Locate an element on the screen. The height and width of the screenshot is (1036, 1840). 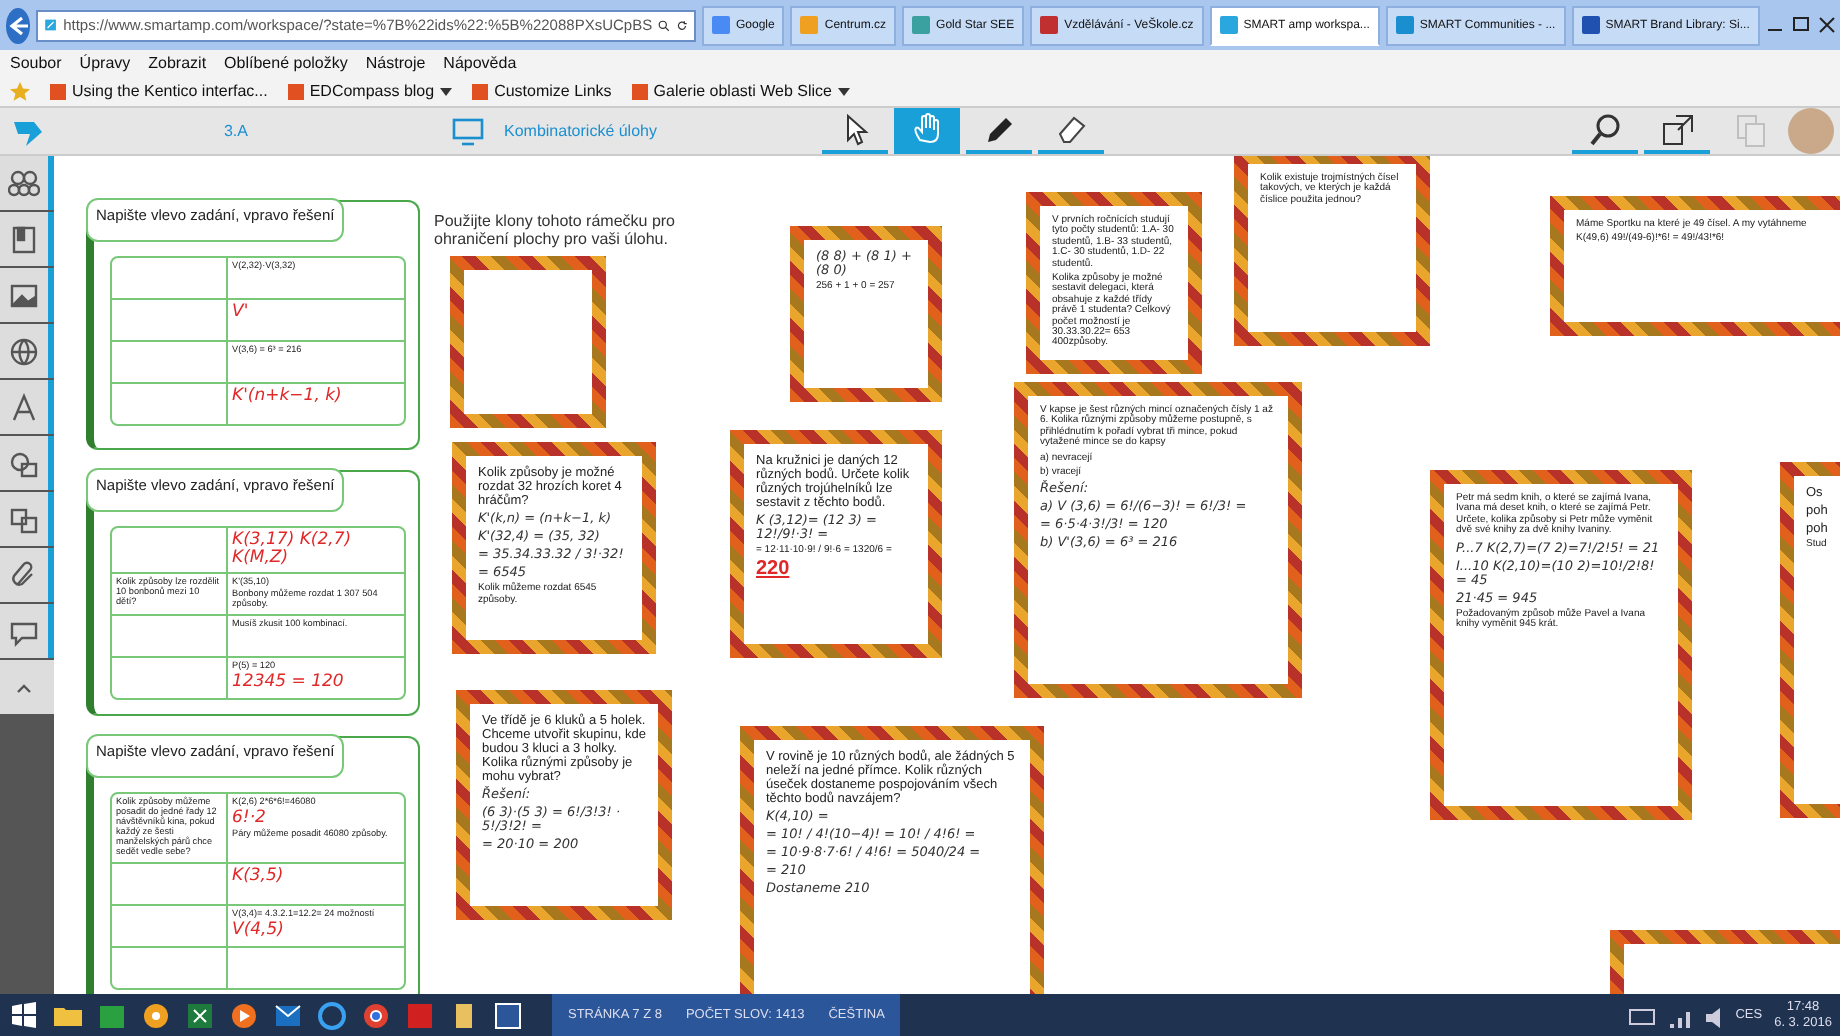
handwritten-text: V' is located at coordinates (241, 313).